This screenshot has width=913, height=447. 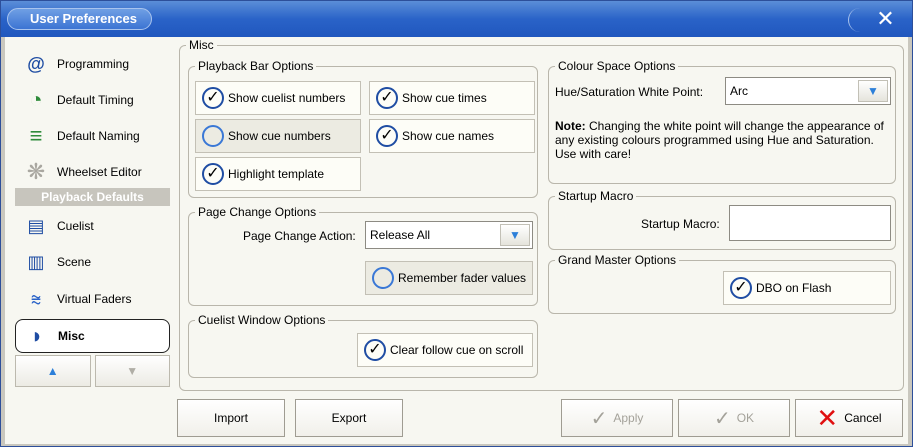 I want to click on sidebar-item-label: Cuelist, so click(x=75, y=226).